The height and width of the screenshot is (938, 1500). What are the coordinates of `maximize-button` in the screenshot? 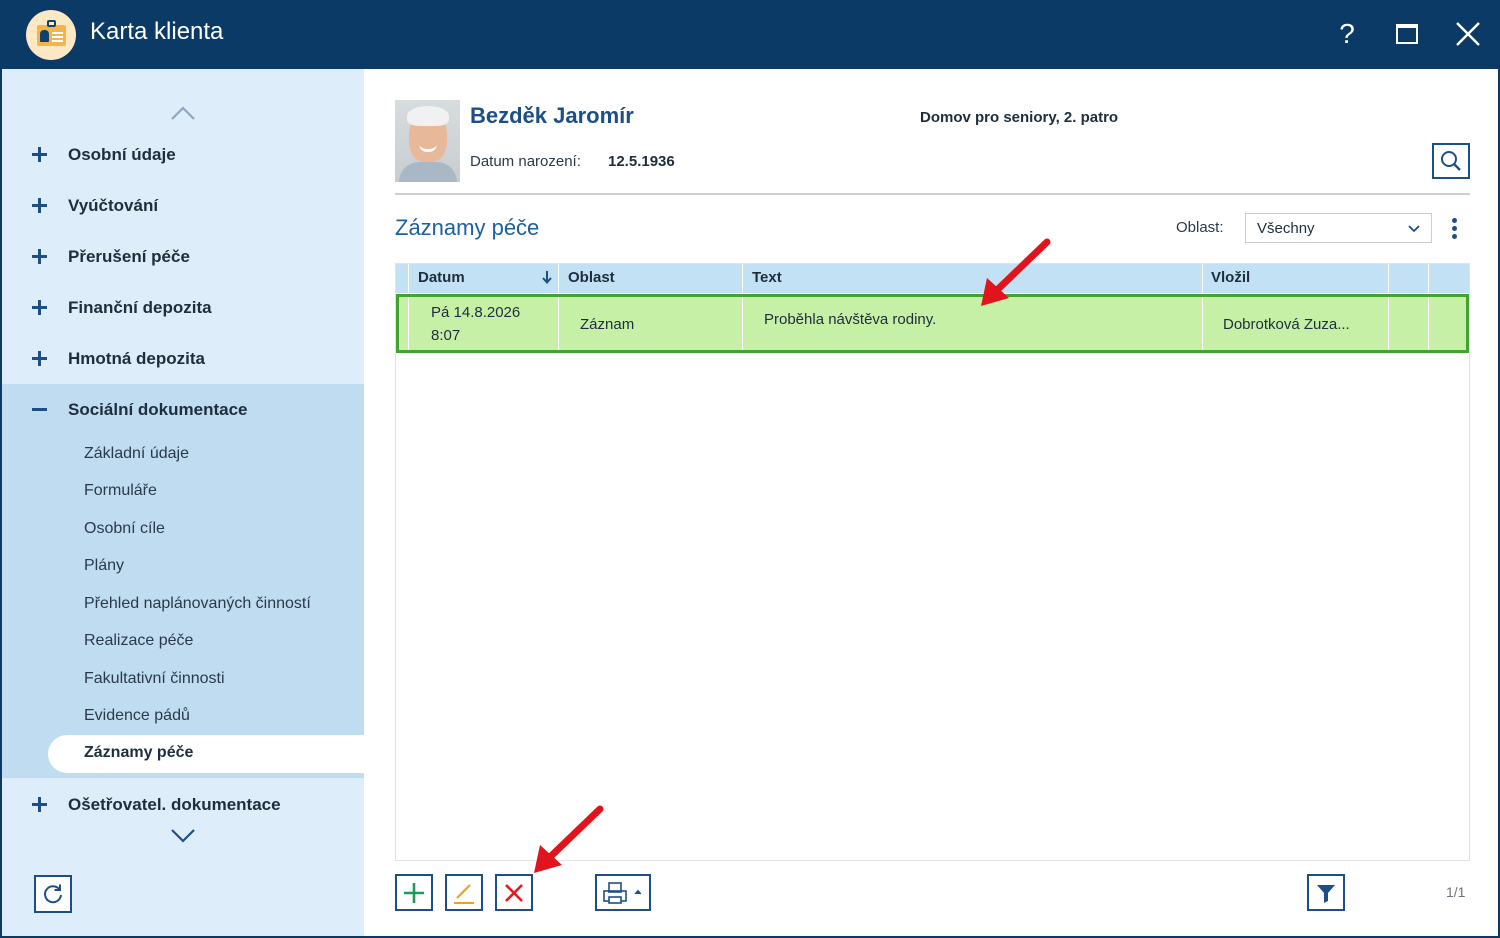 It's located at (1407, 34).